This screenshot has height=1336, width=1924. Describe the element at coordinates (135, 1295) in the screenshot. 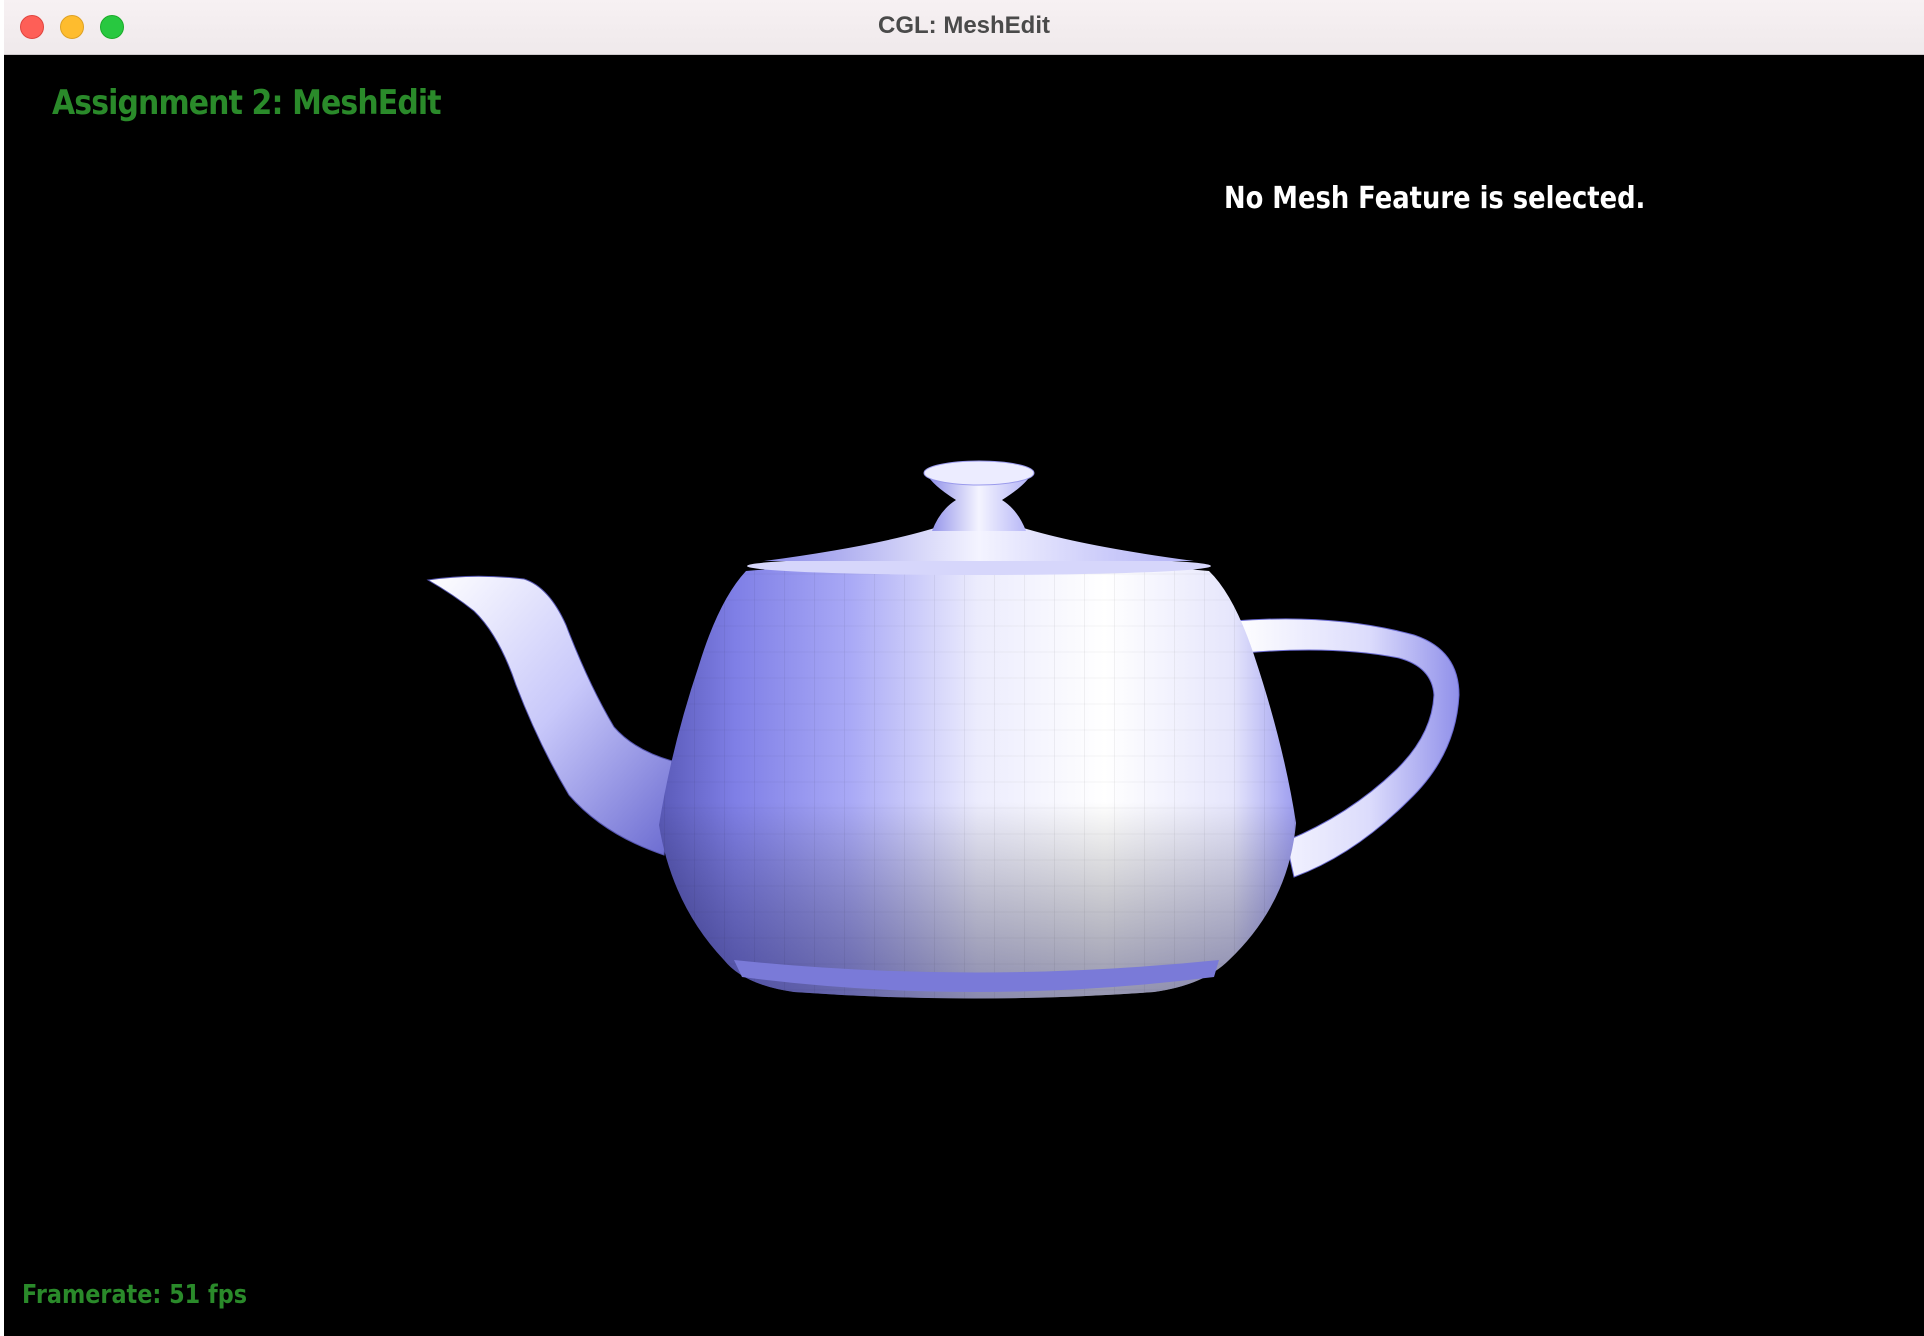

I see `framerate-readout: Framerate: 51 fps` at that location.